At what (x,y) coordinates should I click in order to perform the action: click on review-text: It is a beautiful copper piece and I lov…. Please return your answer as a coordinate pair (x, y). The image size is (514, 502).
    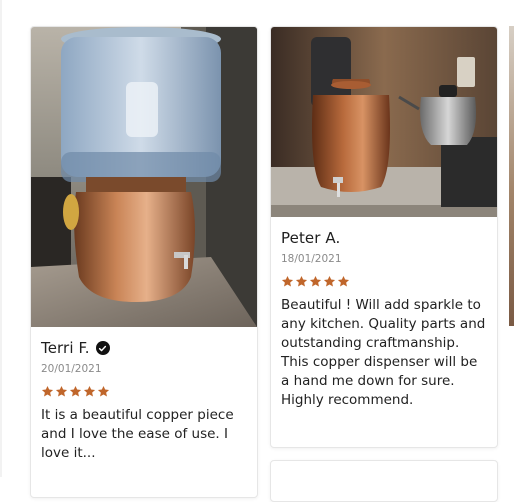
    Looking at the image, I should click on (137, 434).